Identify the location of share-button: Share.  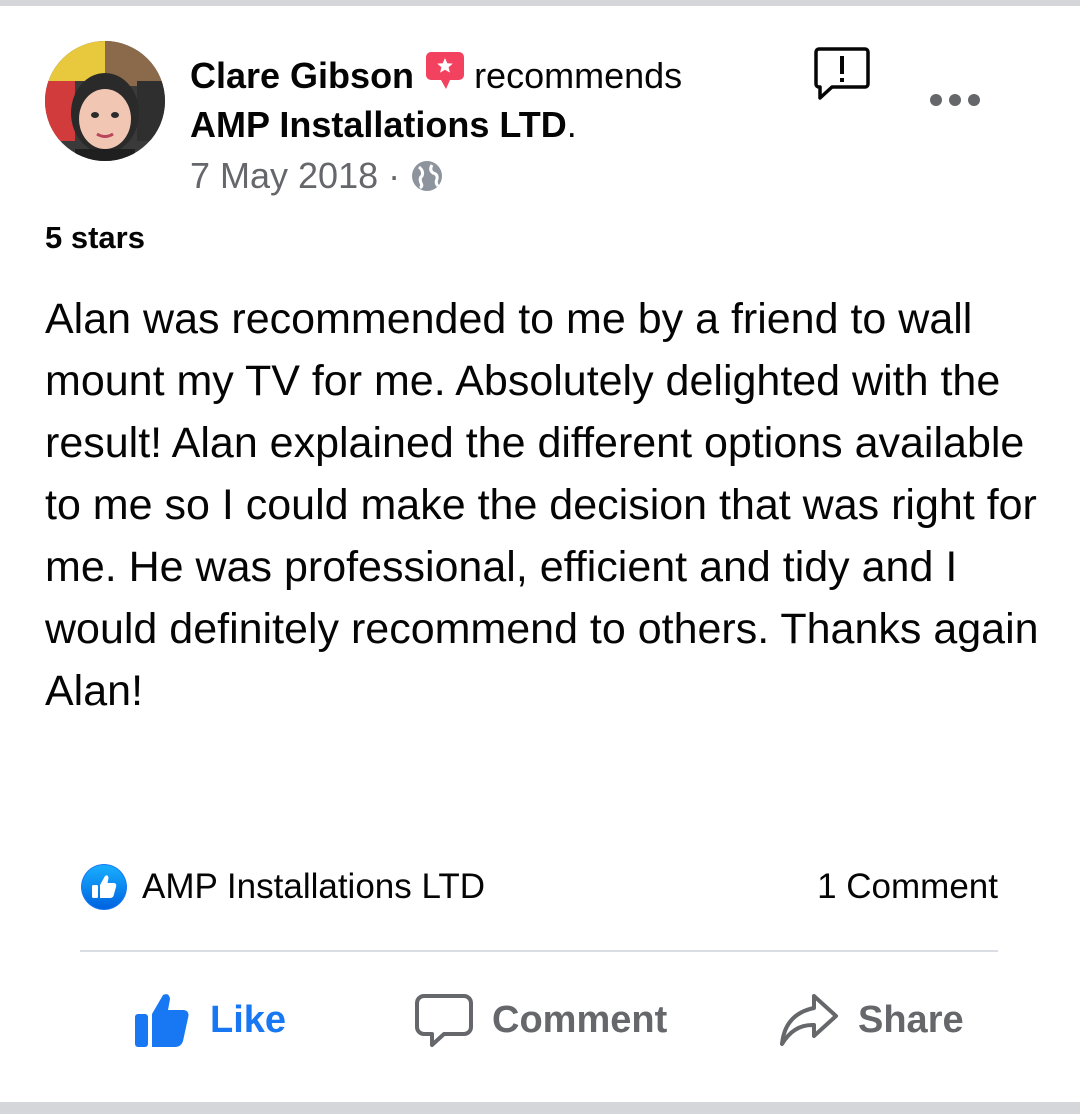
(871, 1020).